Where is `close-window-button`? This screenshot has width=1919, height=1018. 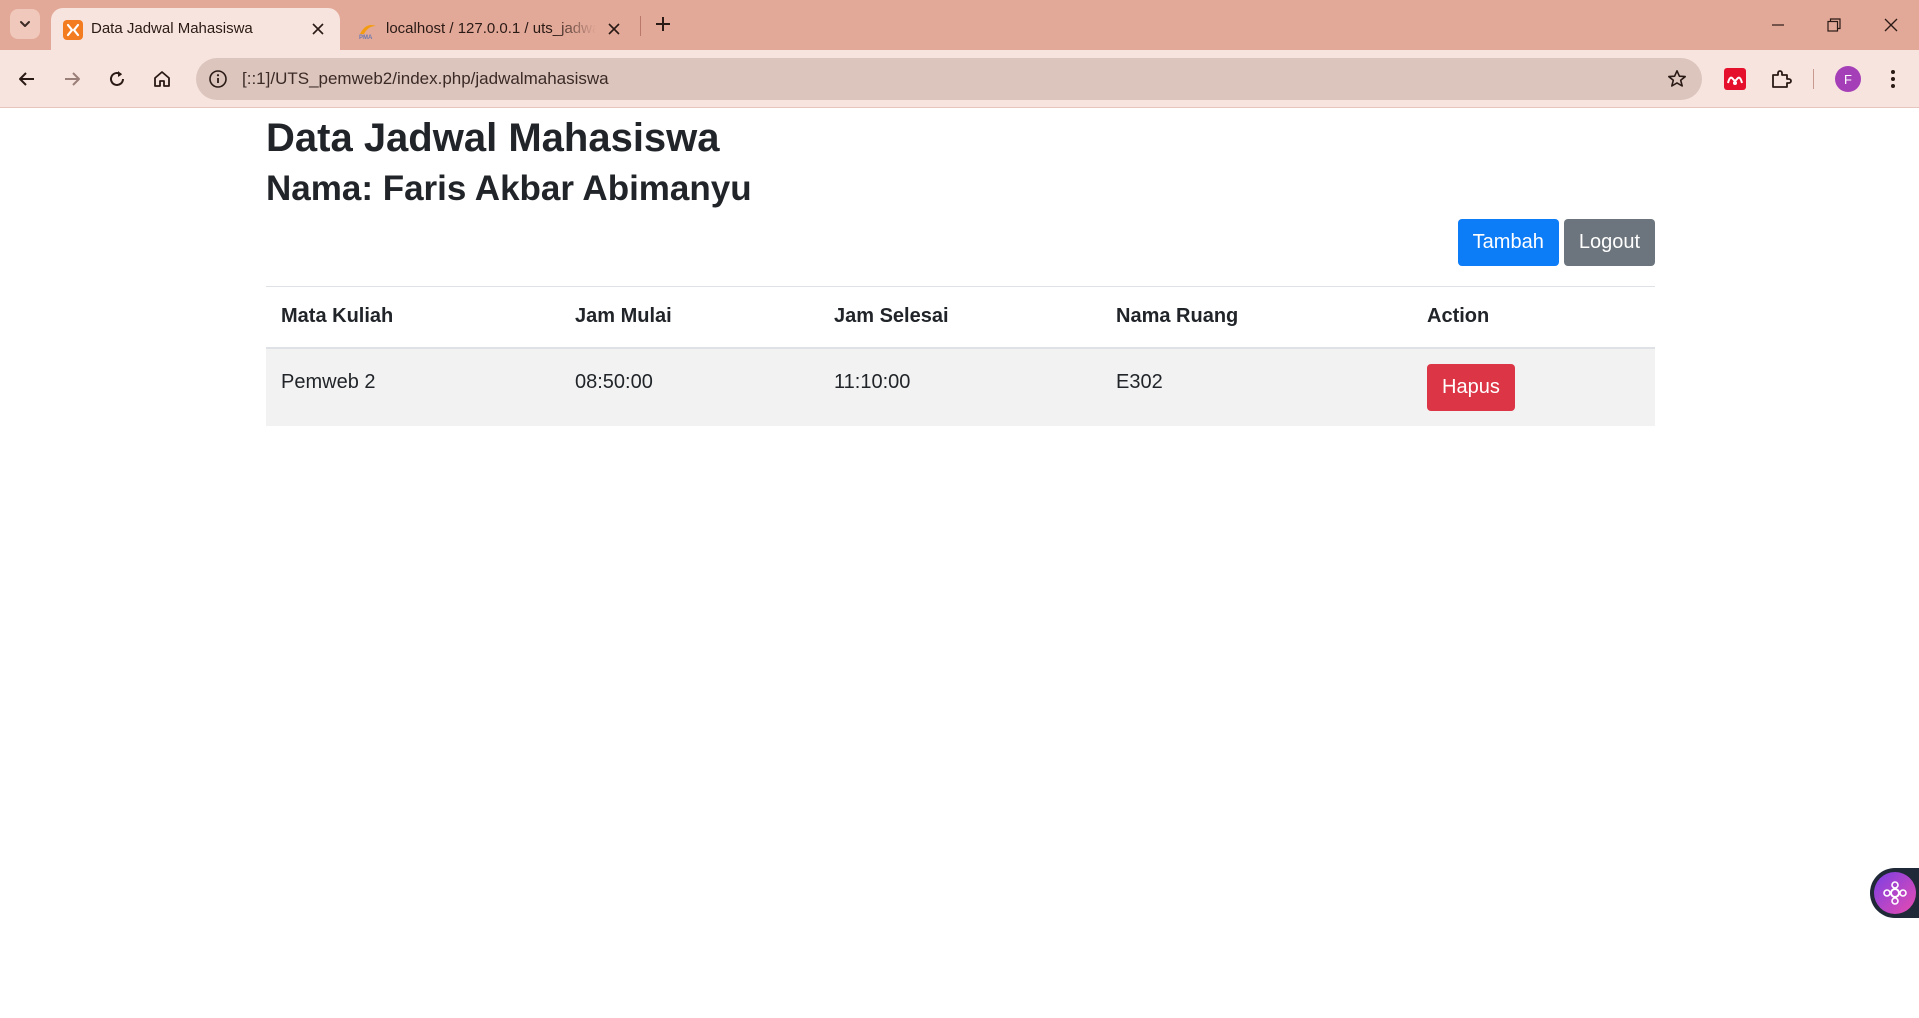
close-window-button is located at coordinates (1891, 25).